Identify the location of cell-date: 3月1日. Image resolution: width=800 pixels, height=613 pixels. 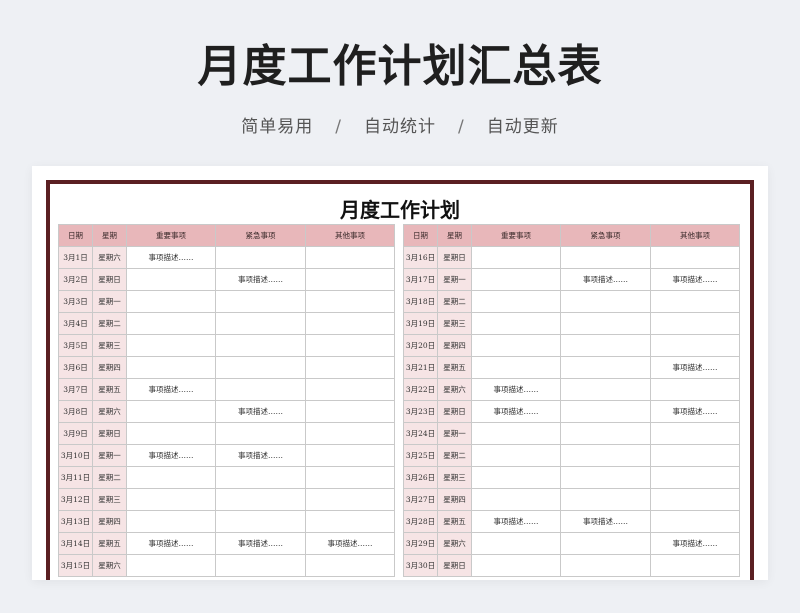
(75, 257).